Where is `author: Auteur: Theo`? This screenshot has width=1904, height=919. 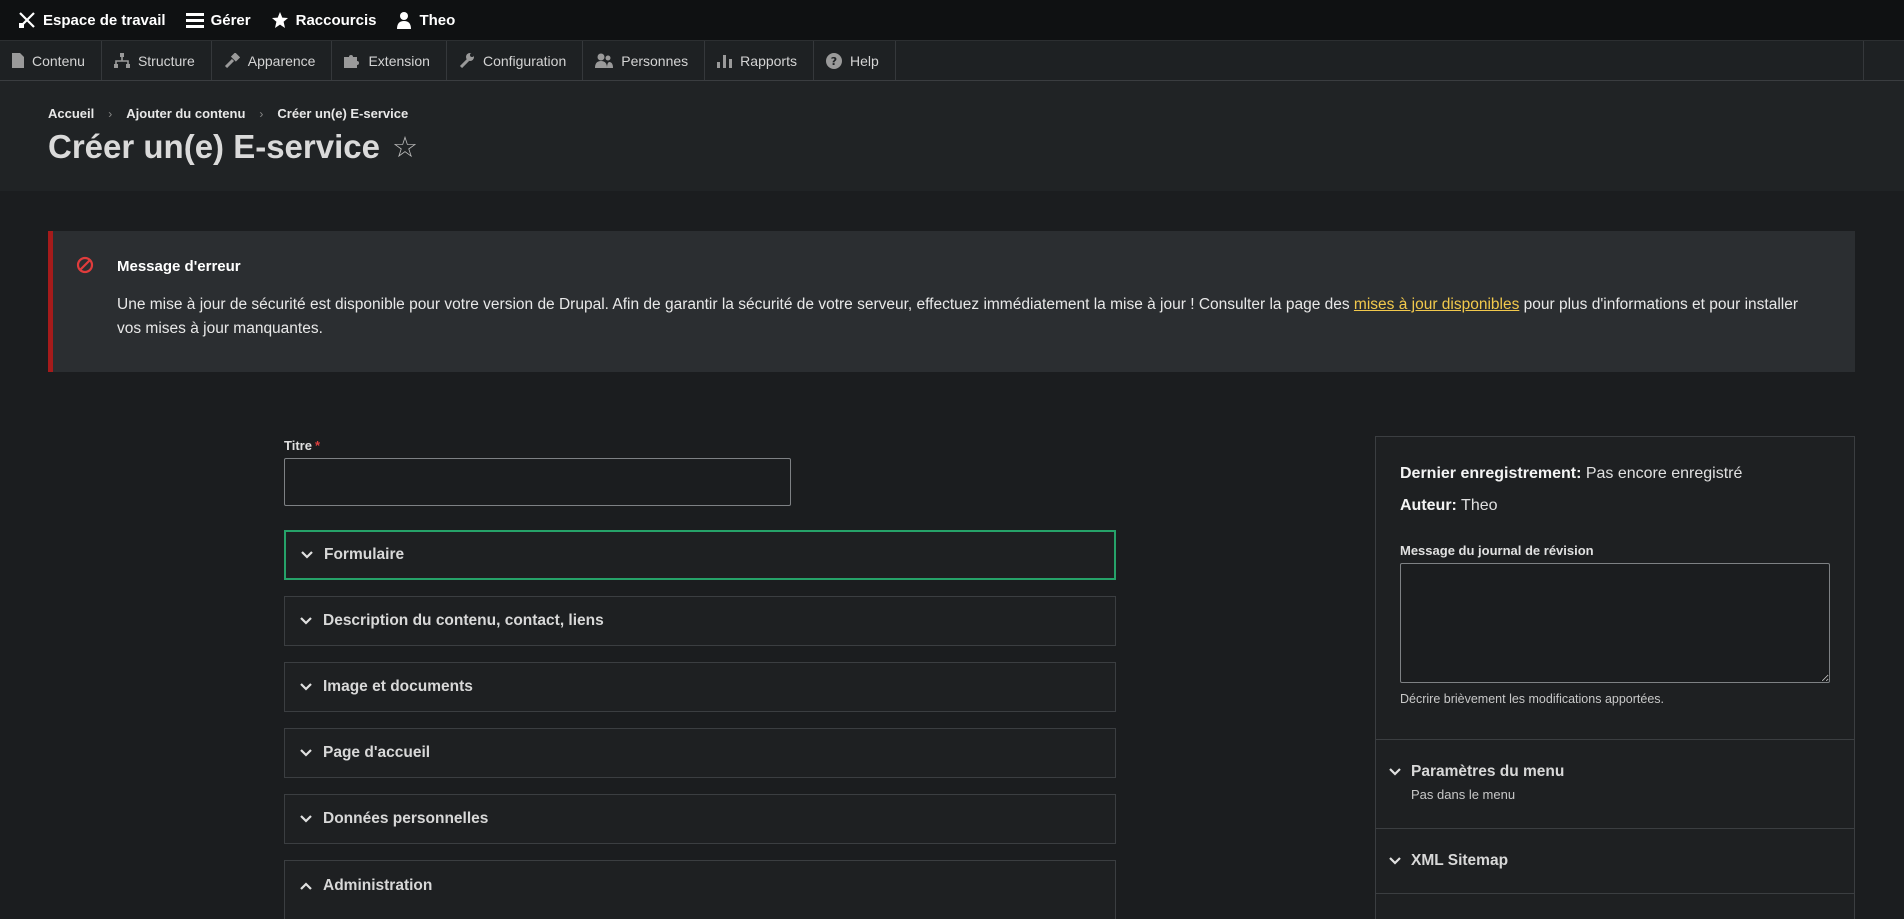
author: Auteur: Theo is located at coordinates (1449, 506).